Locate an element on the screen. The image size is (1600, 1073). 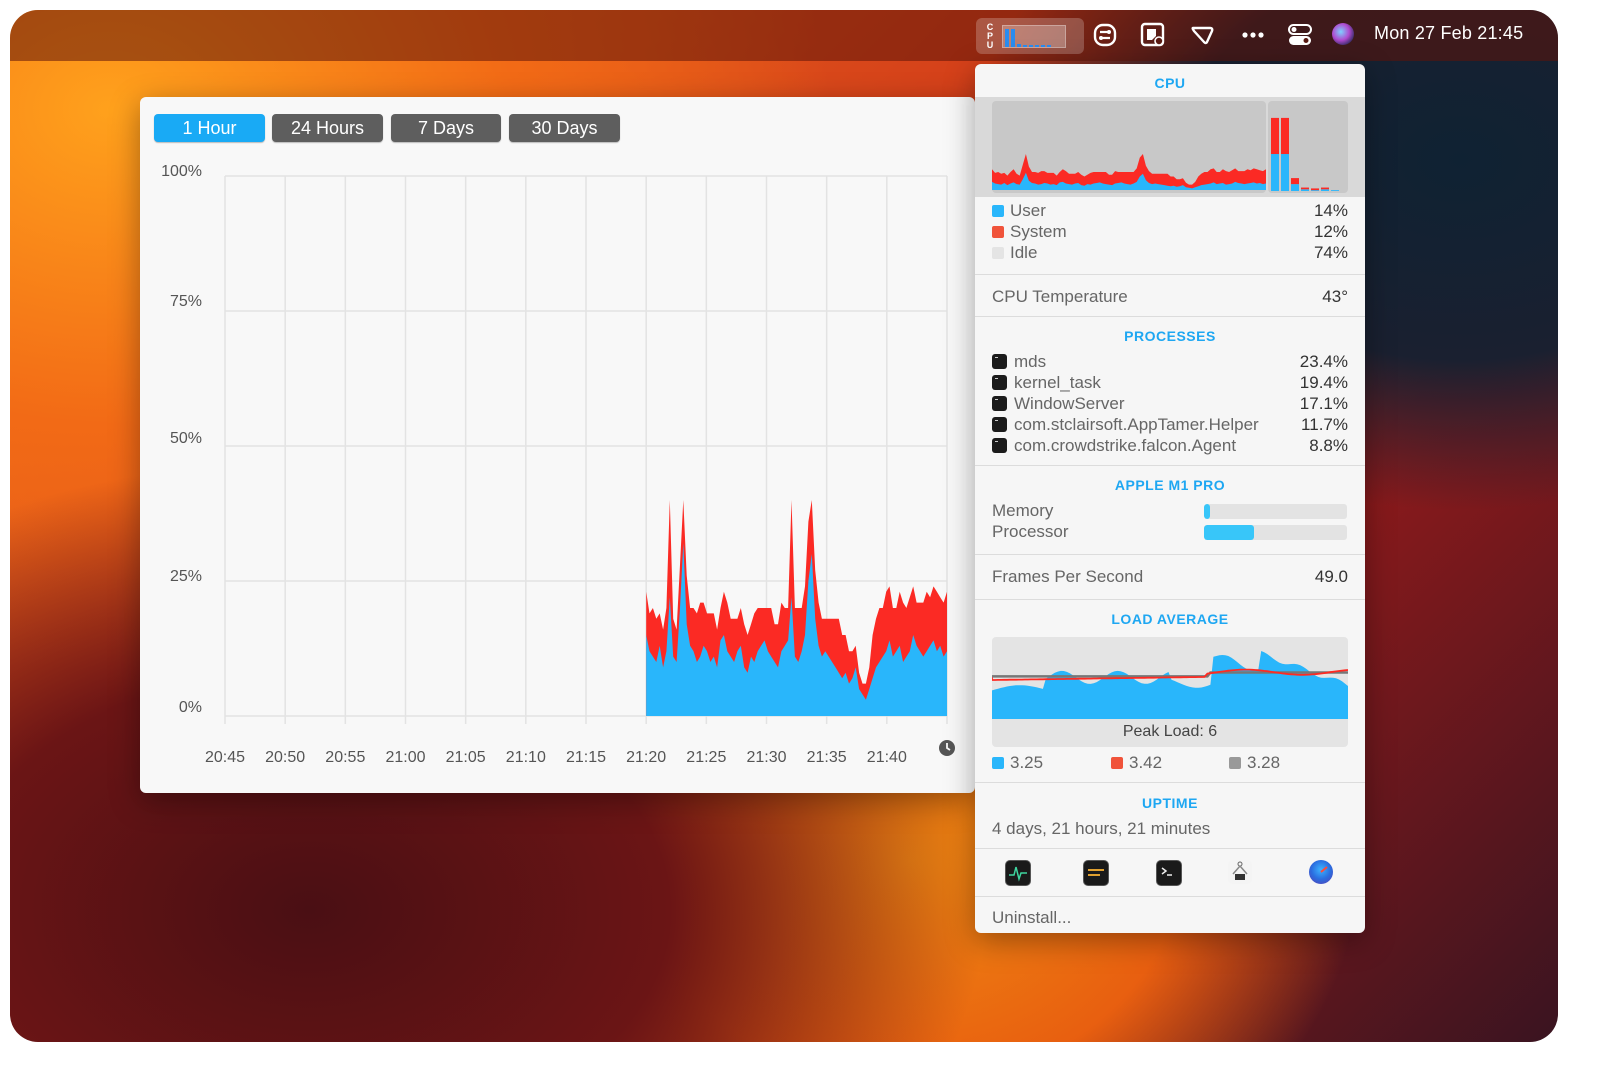
gpu-memory-bar is located at coordinates (1275, 511).